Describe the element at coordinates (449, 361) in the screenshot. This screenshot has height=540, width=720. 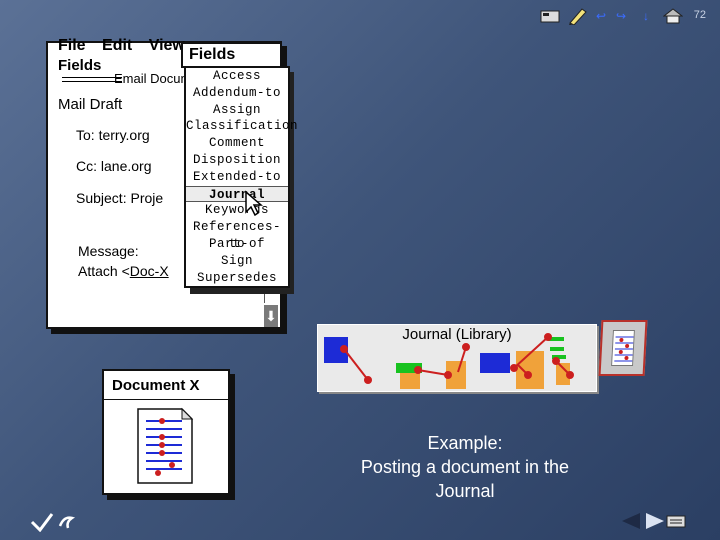
I see `journal-documents-graphic` at that location.